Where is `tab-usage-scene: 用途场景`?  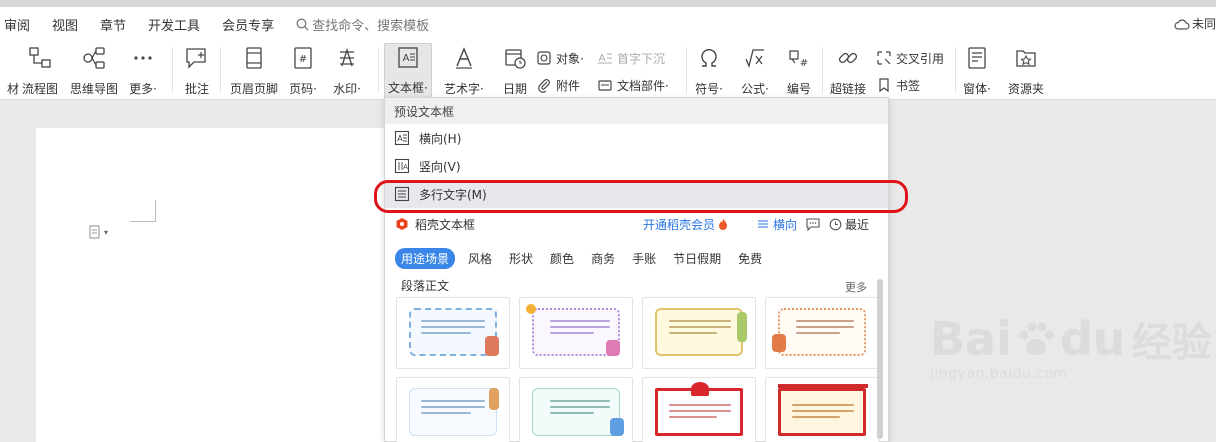 tab-usage-scene: 用途场景 is located at coordinates (425, 258).